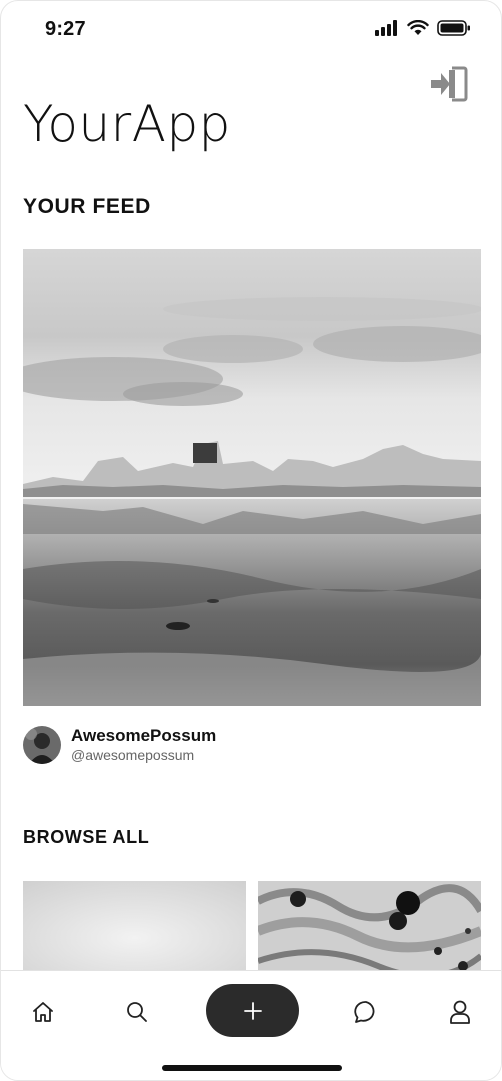  Describe the element at coordinates (133, 755) in the screenshot. I see `author-handle: @awesomepossum` at that location.